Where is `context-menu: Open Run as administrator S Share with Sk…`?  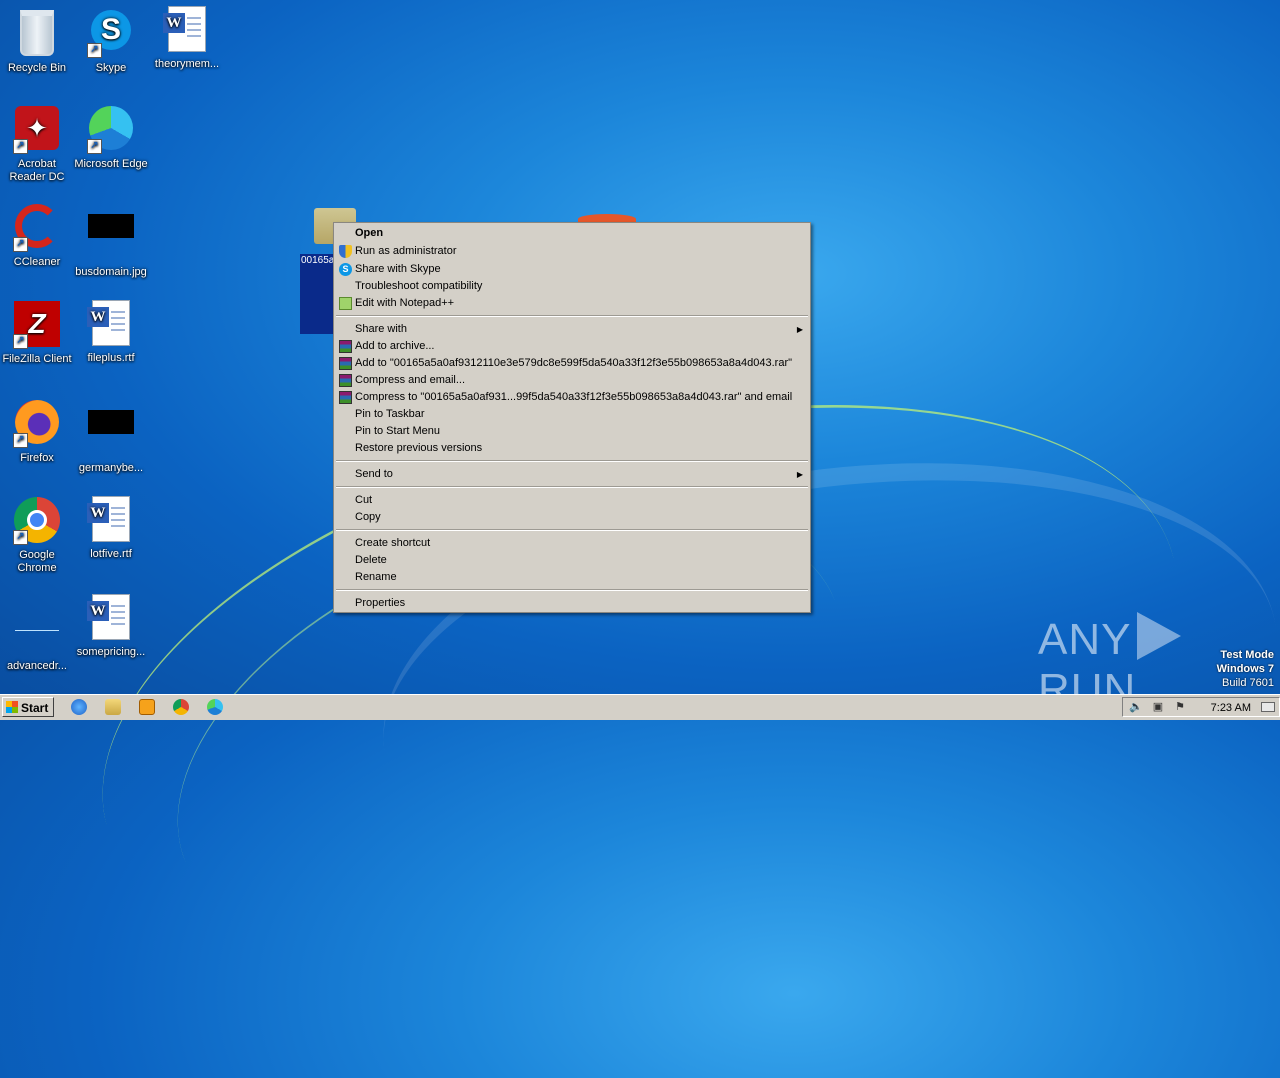
context-menu: Open Run as administrator S Share with Sk… is located at coordinates (572, 417).